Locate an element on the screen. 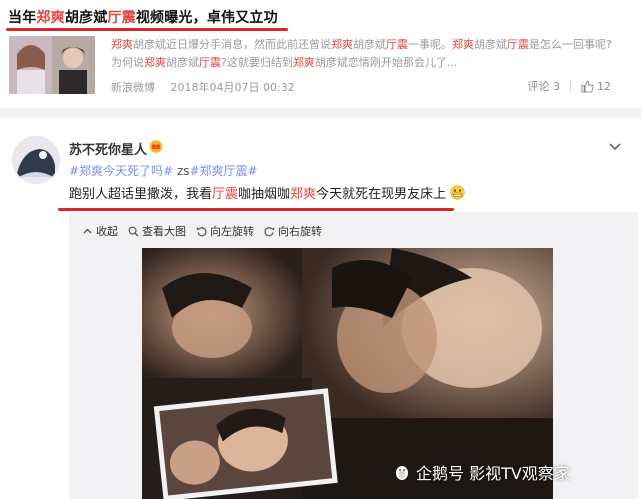 The image size is (641, 499). post-text: 跑别人超话里撒泼，我看厅震咖抽烟咖郑爽今天就死在现男友床上 is located at coordinates (267, 192).